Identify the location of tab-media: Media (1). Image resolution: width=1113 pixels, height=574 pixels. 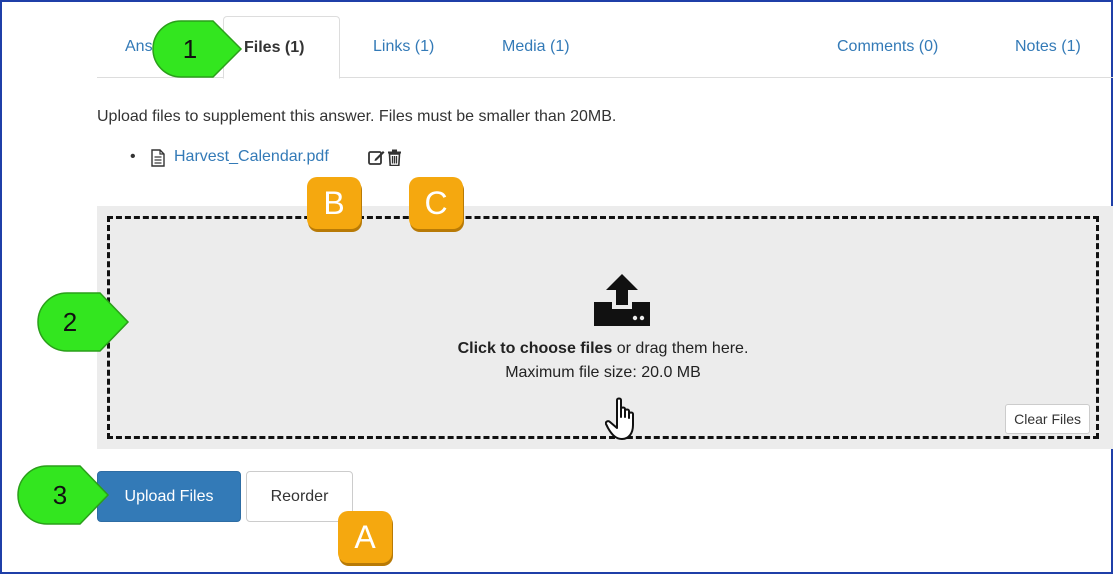
(536, 47).